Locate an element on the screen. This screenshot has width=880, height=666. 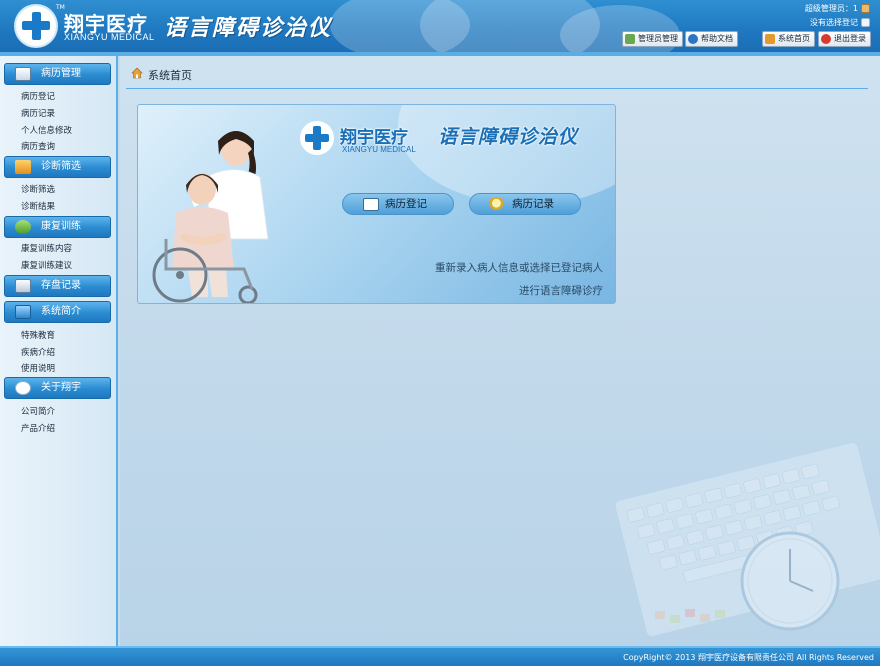
sidebar-section-save-records: 存盘记录 is located at coordinates (57, 286).